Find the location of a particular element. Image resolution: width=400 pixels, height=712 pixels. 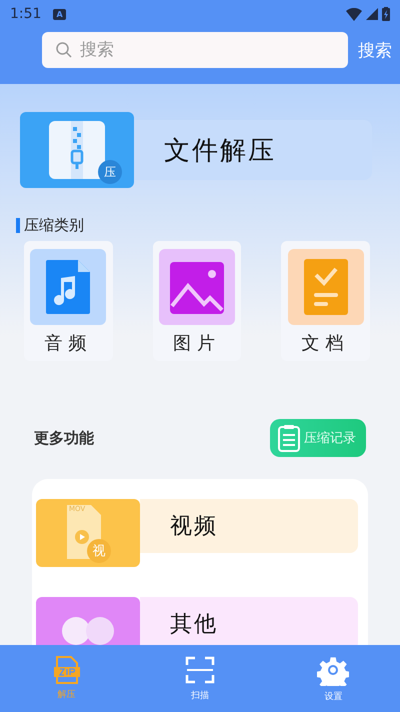

banner-title: 文件解压 is located at coordinates (220, 151).